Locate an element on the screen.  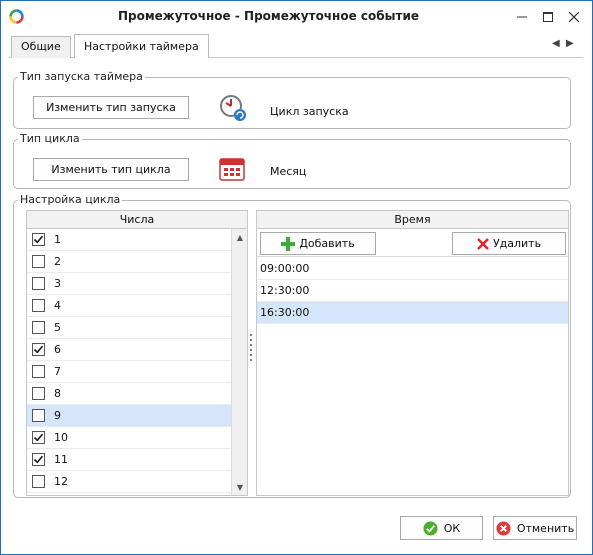
maximize-icon is located at coordinates (548, 17).